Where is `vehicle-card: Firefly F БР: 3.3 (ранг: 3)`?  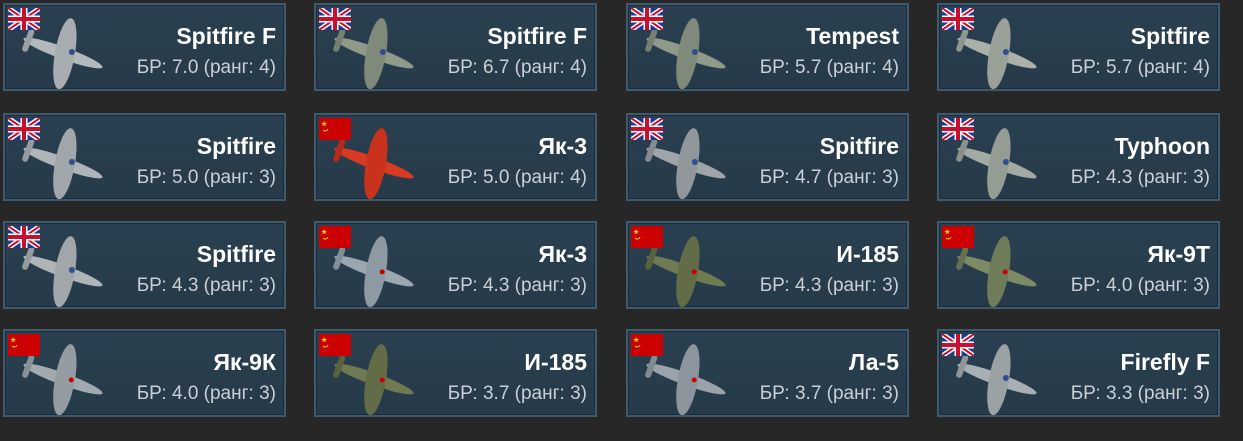 vehicle-card: Firefly F БР: 3.3 (ранг: 3) is located at coordinates (1078, 373).